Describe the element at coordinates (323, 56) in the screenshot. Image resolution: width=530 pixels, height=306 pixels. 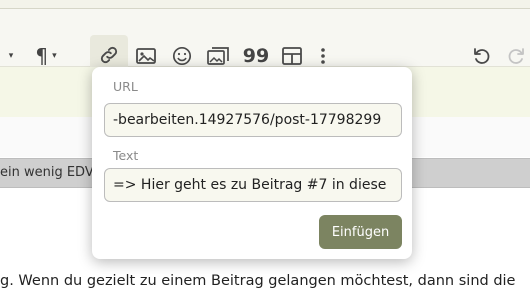
I see `more-vertical-icon` at that location.